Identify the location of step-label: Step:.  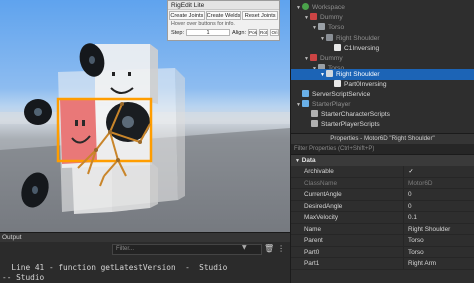
(178, 32).